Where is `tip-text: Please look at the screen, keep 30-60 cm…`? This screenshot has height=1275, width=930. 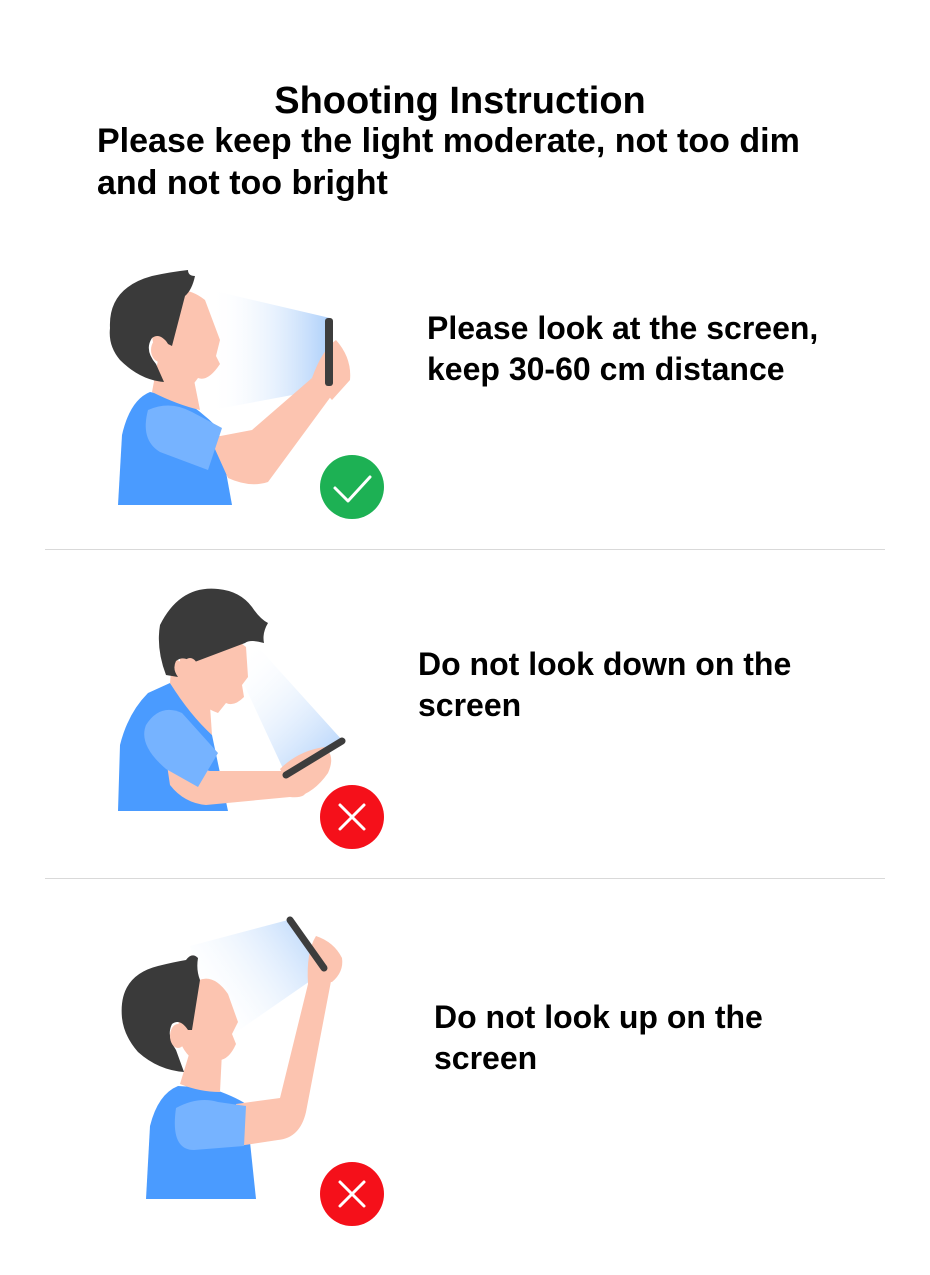
tip-text: Please look at the screen, keep 30-60 cm… is located at coordinates (623, 348).